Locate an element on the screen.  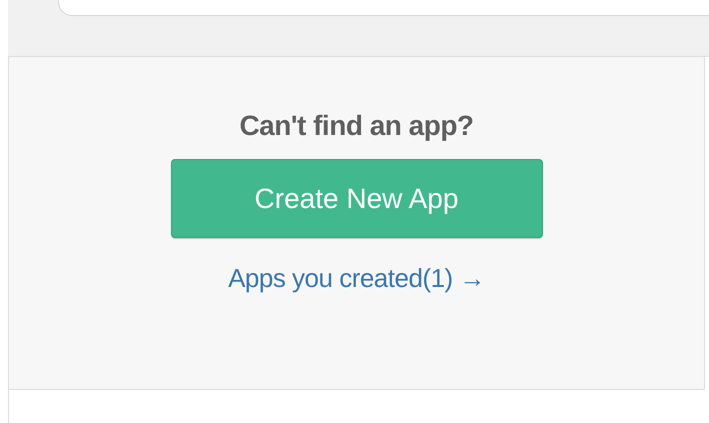
apps-created-link: Apps you created(1) → is located at coordinates (356, 278).